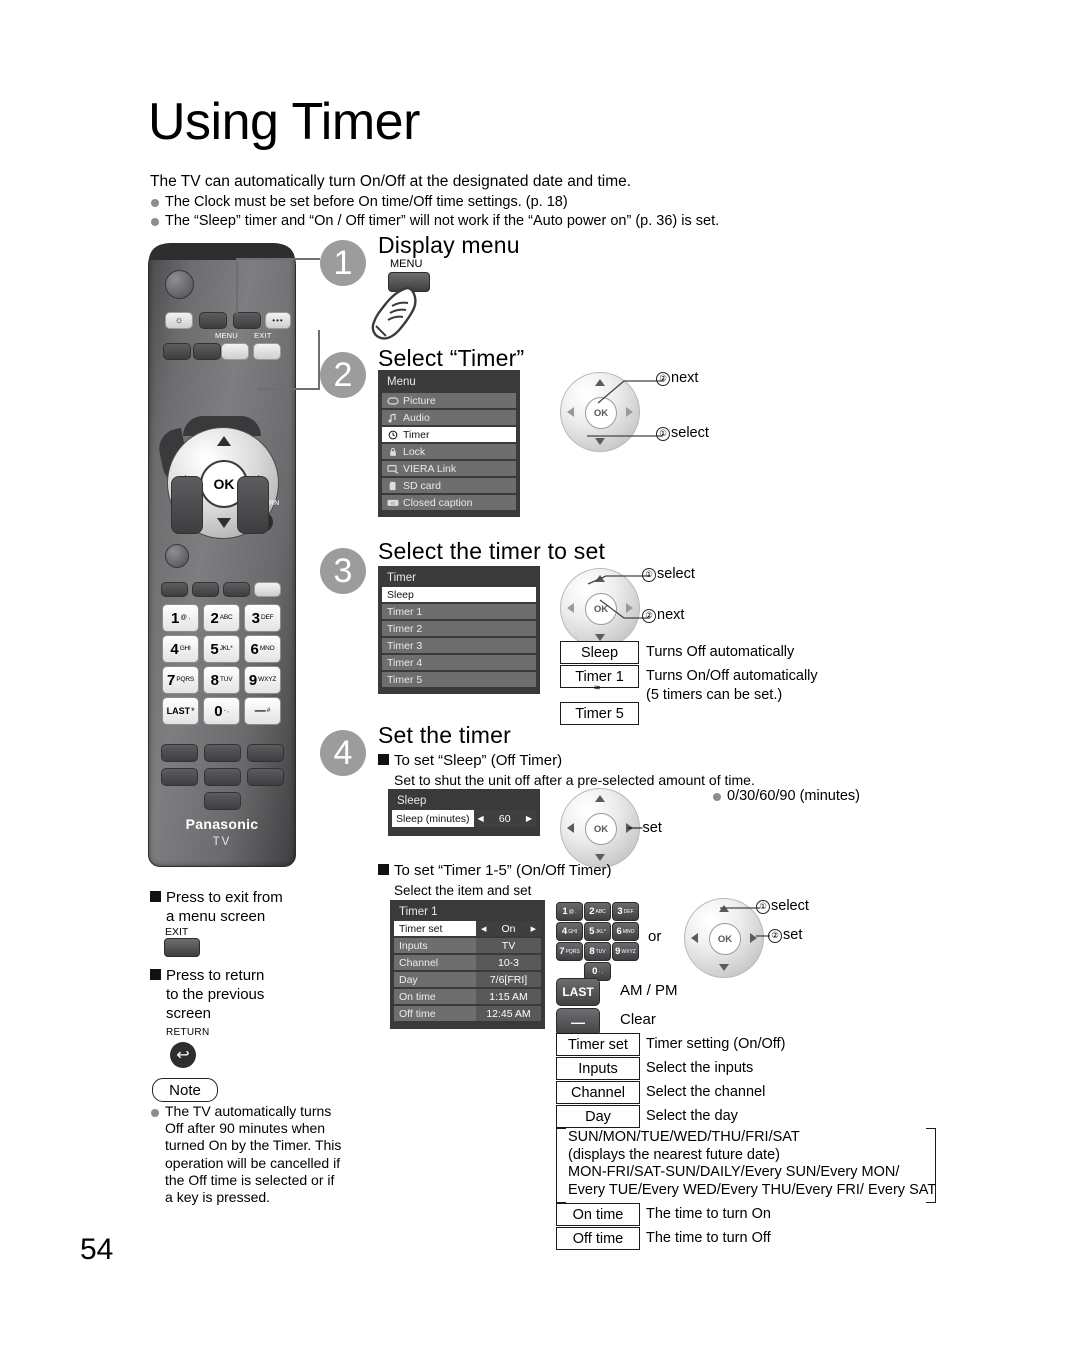  Describe the element at coordinates (179, 284) in the screenshot. I see `power-button` at that location.